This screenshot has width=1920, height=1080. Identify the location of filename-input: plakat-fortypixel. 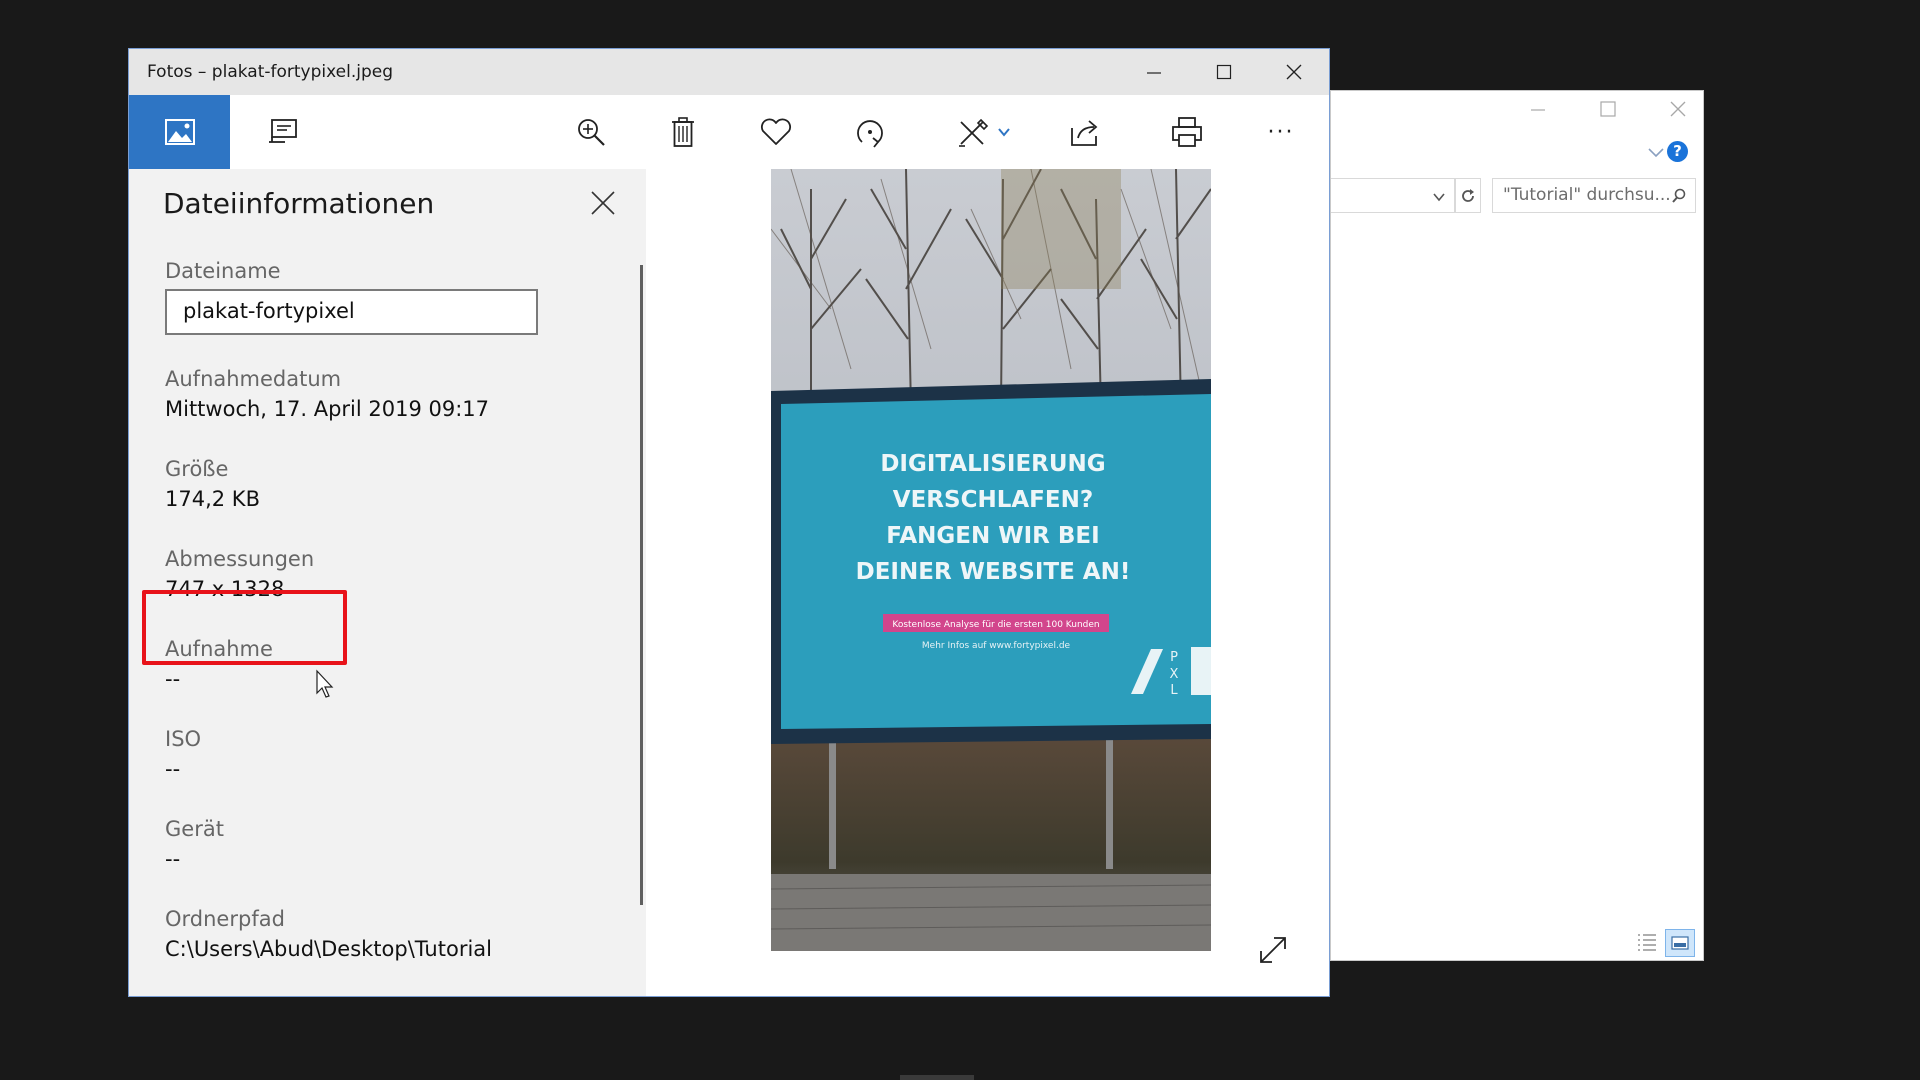
(351, 312).